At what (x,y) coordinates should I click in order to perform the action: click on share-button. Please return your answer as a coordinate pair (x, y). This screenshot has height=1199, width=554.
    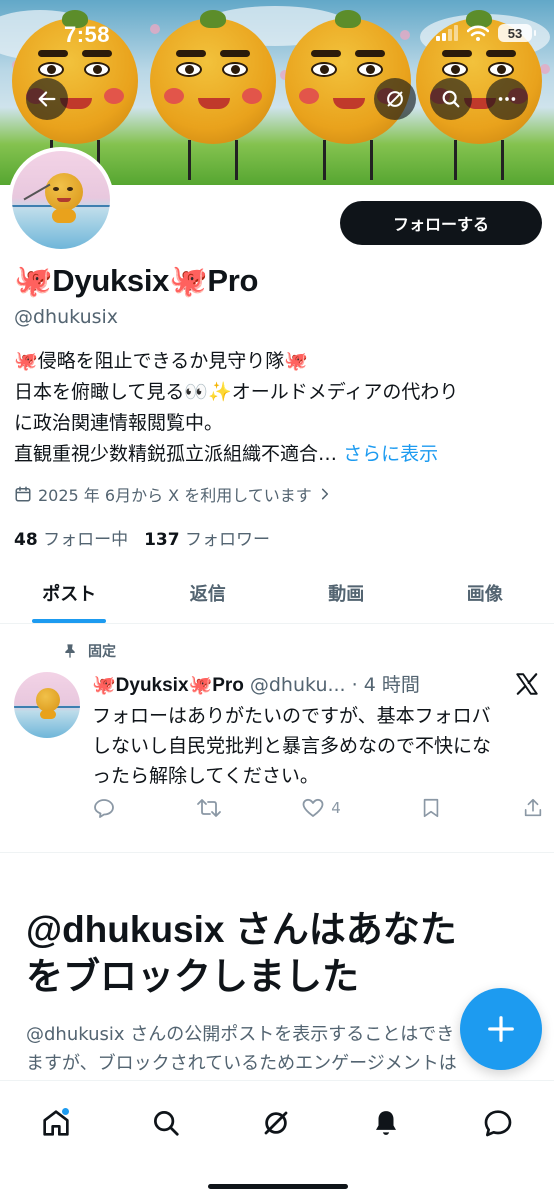
    Looking at the image, I should click on (533, 808).